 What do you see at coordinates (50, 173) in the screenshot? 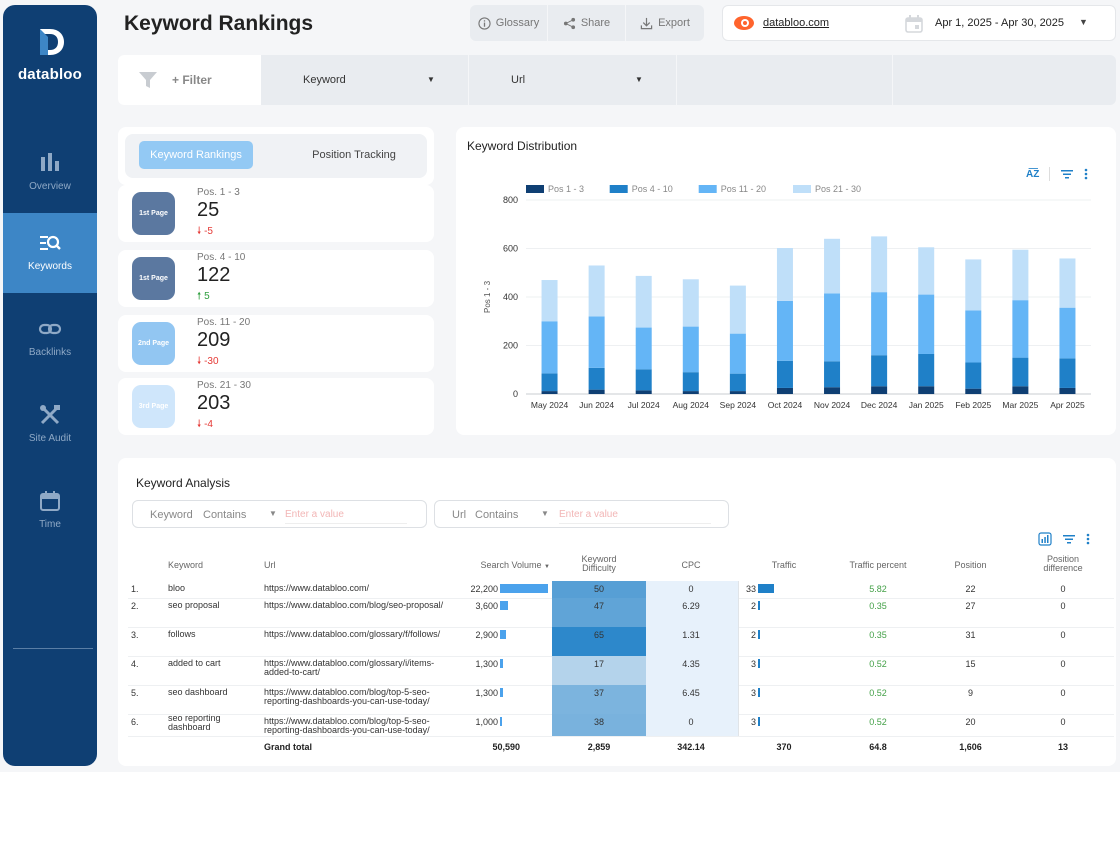
I see `sidebar-item-overview: Overview` at bounding box center [50, 173].